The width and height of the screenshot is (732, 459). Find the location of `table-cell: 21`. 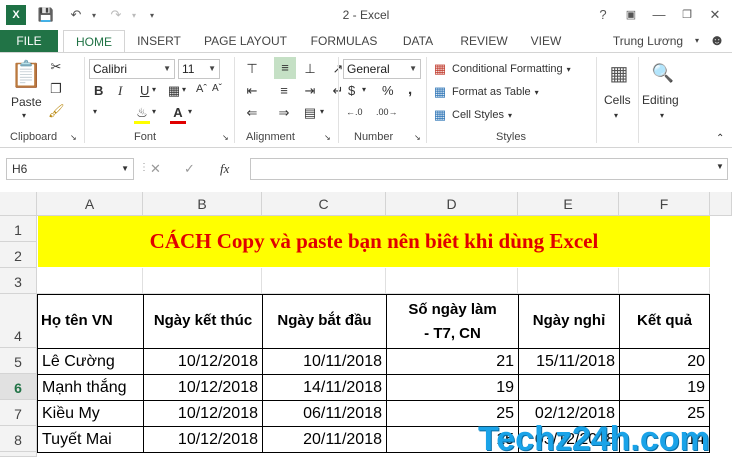

table-cell: 21 is located at coordinates (452, 361).